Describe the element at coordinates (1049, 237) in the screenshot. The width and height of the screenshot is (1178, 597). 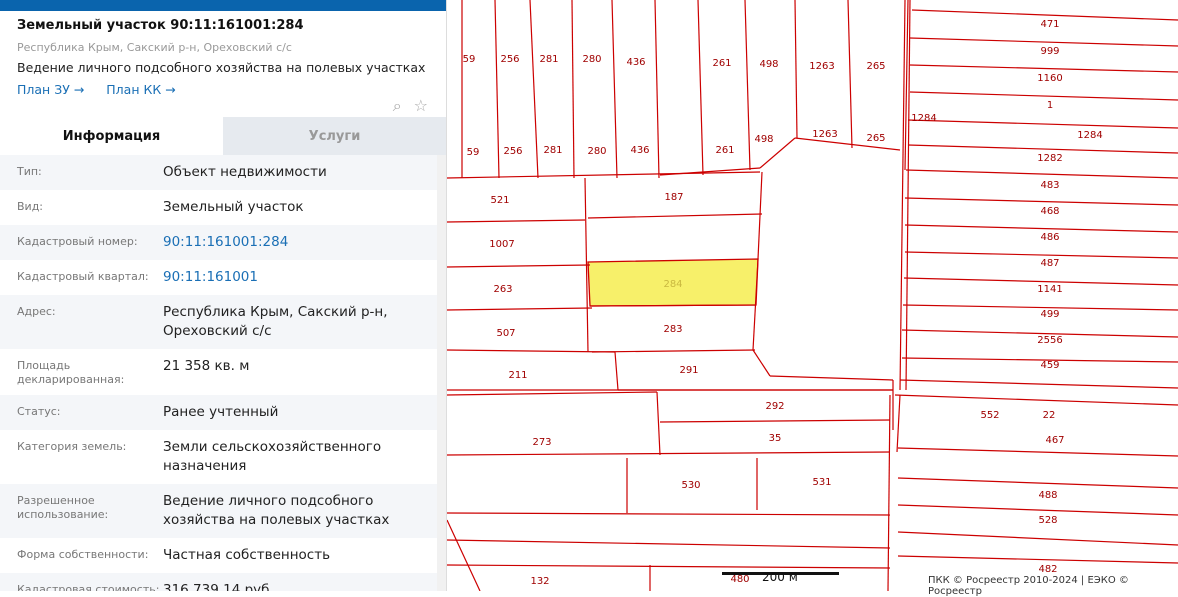
I see `parcel-label: 486` at that location.